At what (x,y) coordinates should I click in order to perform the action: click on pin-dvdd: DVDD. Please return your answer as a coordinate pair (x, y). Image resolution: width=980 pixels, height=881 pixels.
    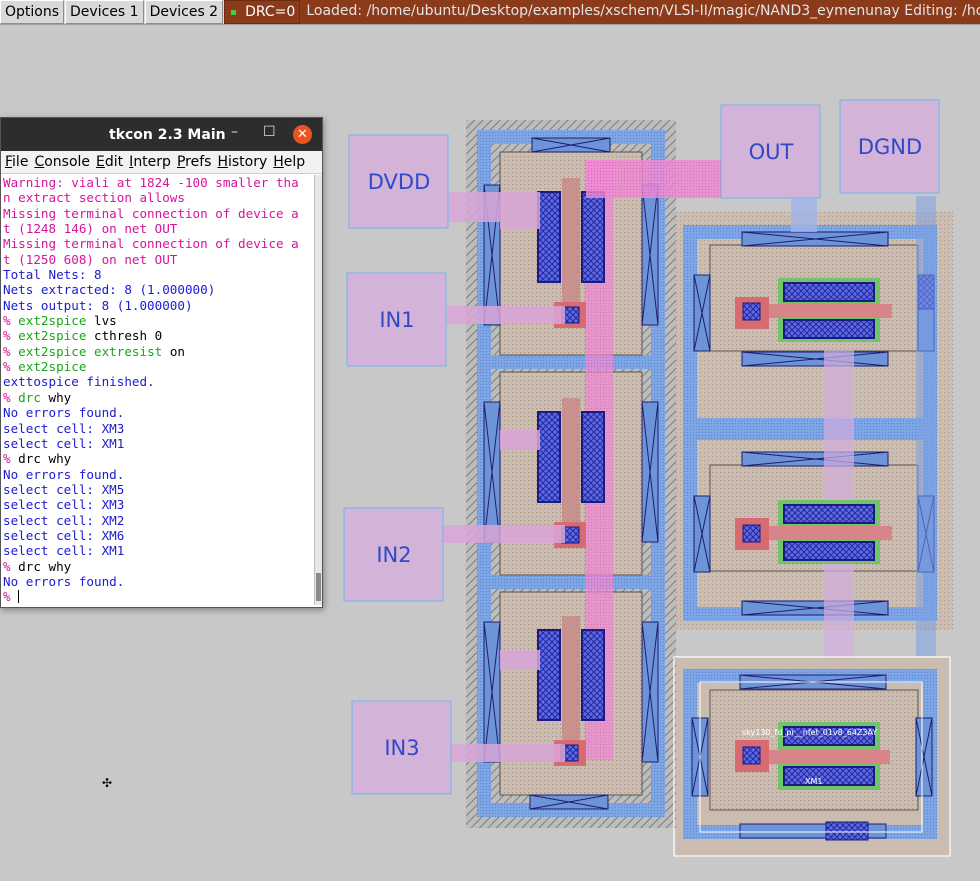
    Looking at the image, I should click on (399, 182).